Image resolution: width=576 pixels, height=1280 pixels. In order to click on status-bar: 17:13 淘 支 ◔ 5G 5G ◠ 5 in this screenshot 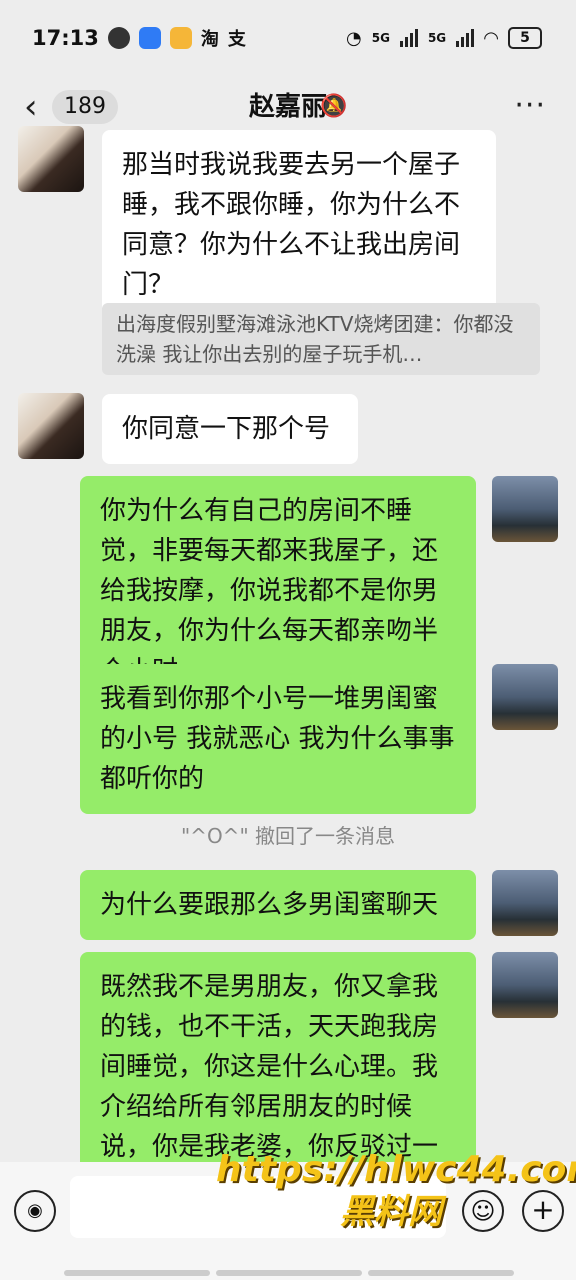, I will do `click(288, 38)`.